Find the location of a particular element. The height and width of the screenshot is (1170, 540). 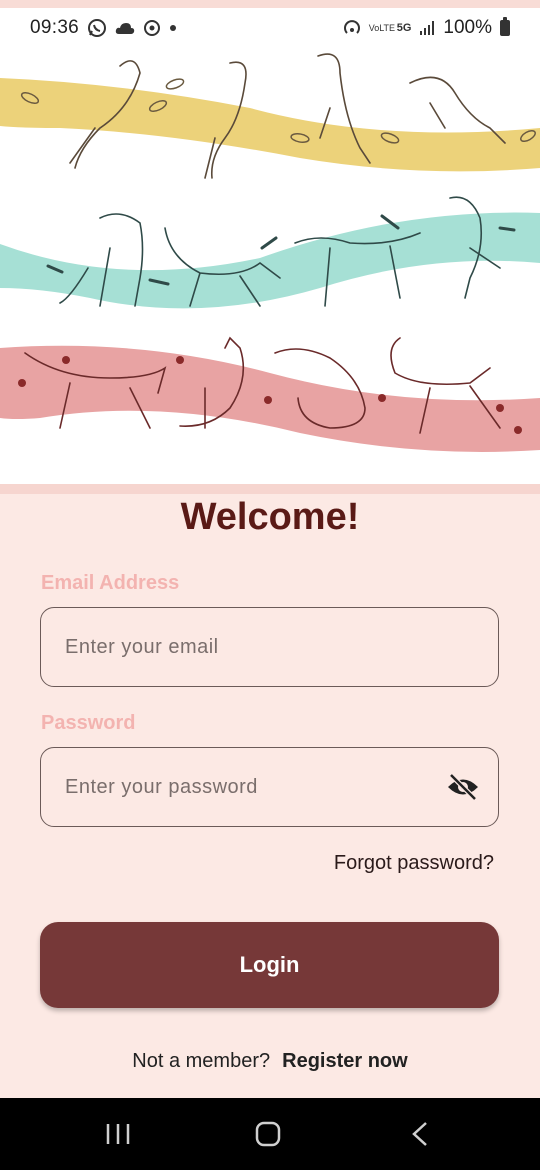

cloud-icon is located at coordinates (125, 28).